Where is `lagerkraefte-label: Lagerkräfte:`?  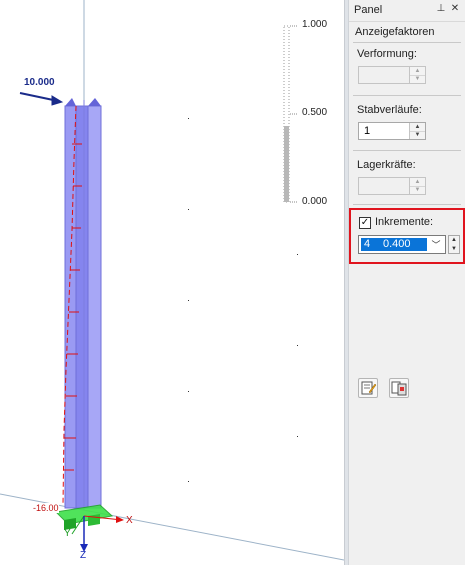 lagerkraefte-label: Lagerkräfte: is located at coordinates (386, 165).